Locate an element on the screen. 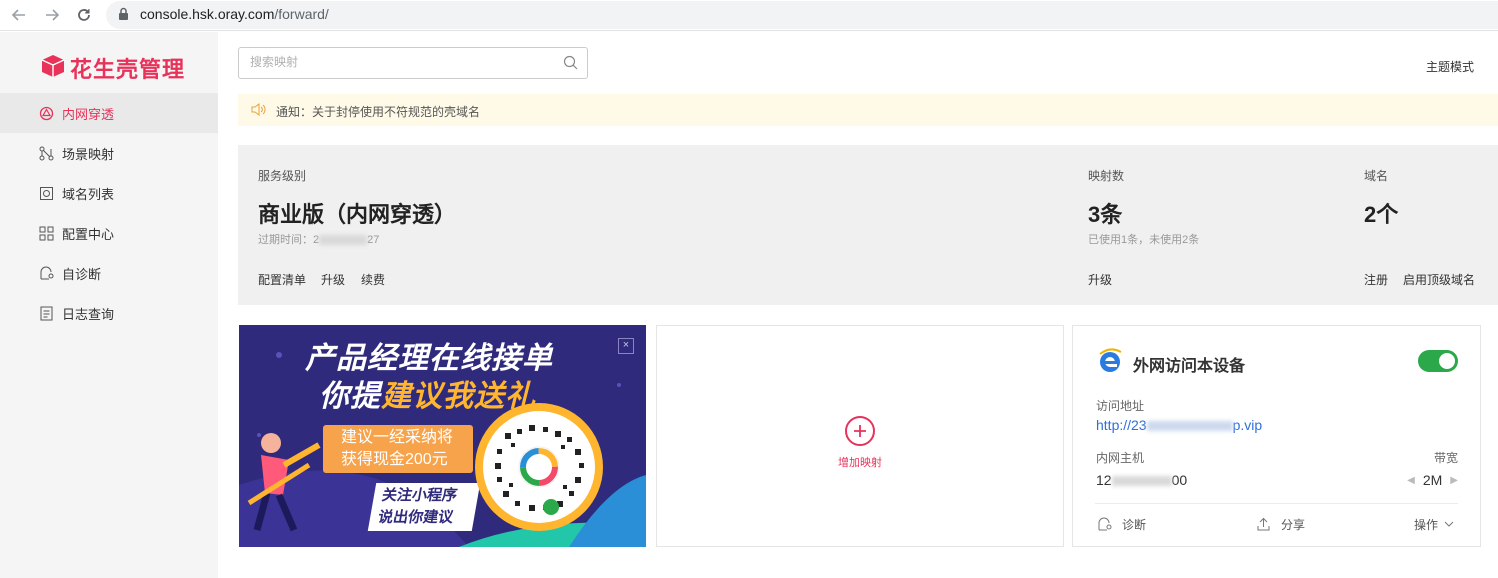  speaker-icon is located at coordinates (258, 112).